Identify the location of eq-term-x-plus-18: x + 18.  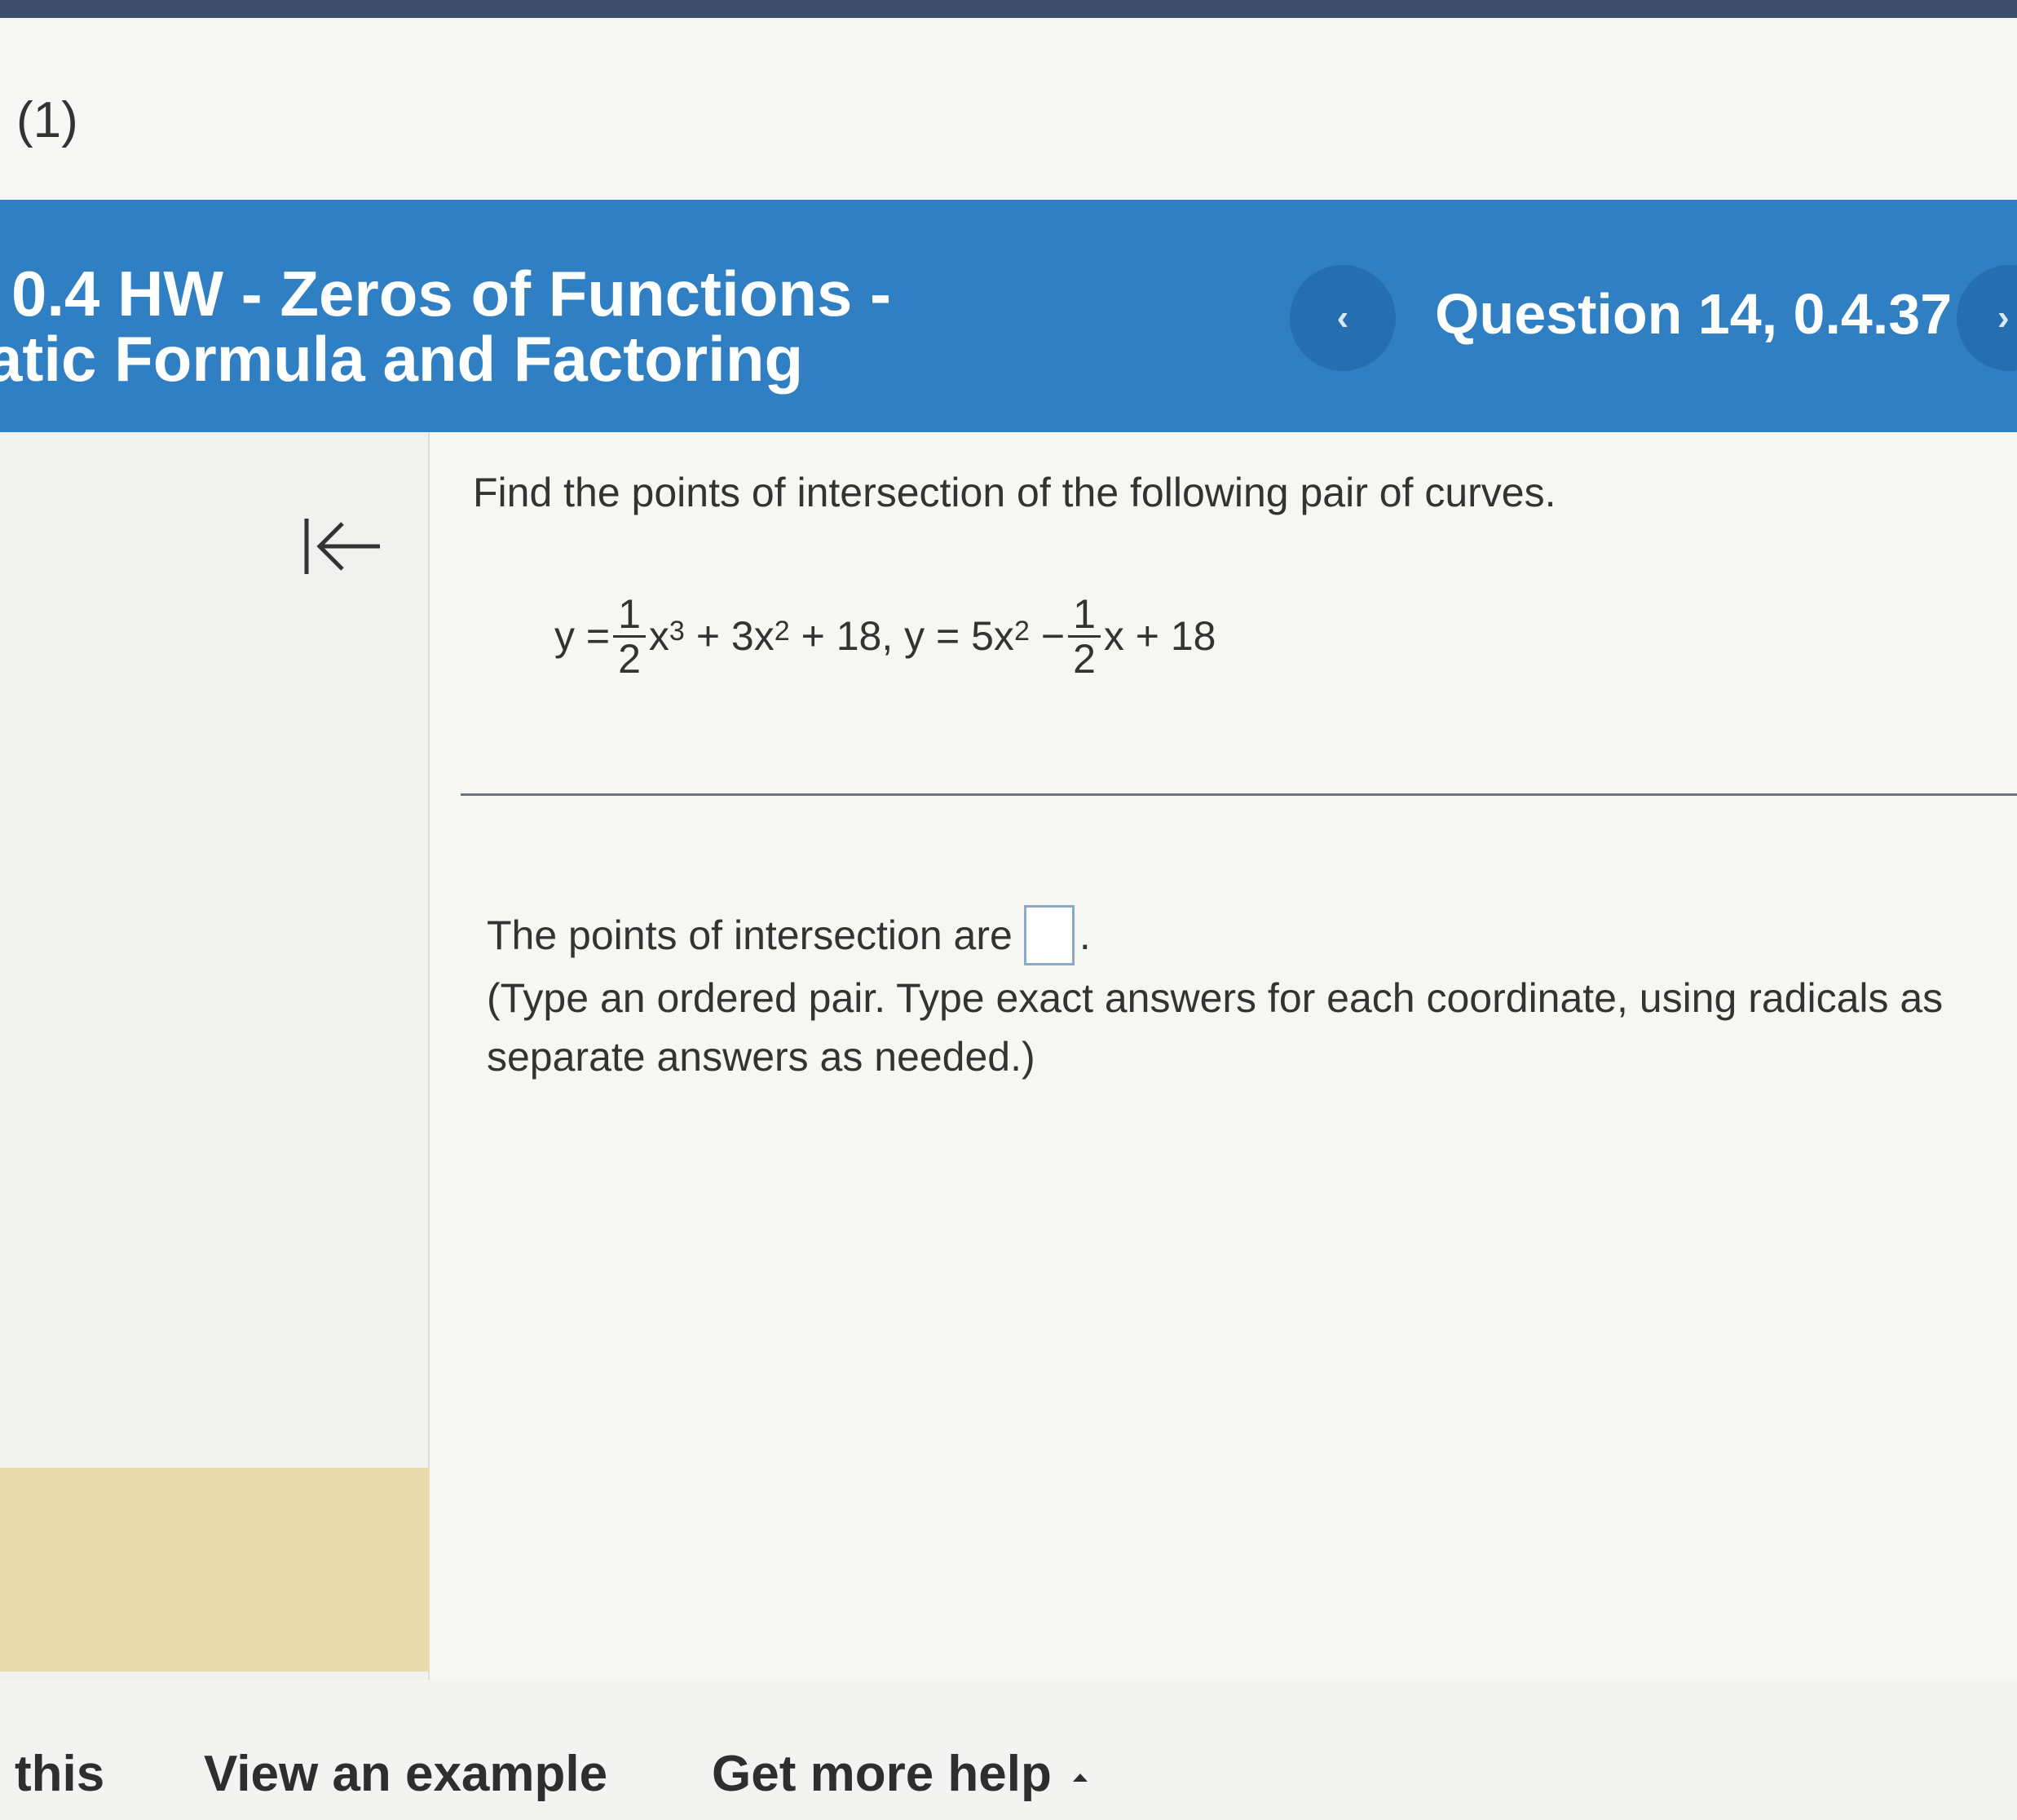
(1159, 636).